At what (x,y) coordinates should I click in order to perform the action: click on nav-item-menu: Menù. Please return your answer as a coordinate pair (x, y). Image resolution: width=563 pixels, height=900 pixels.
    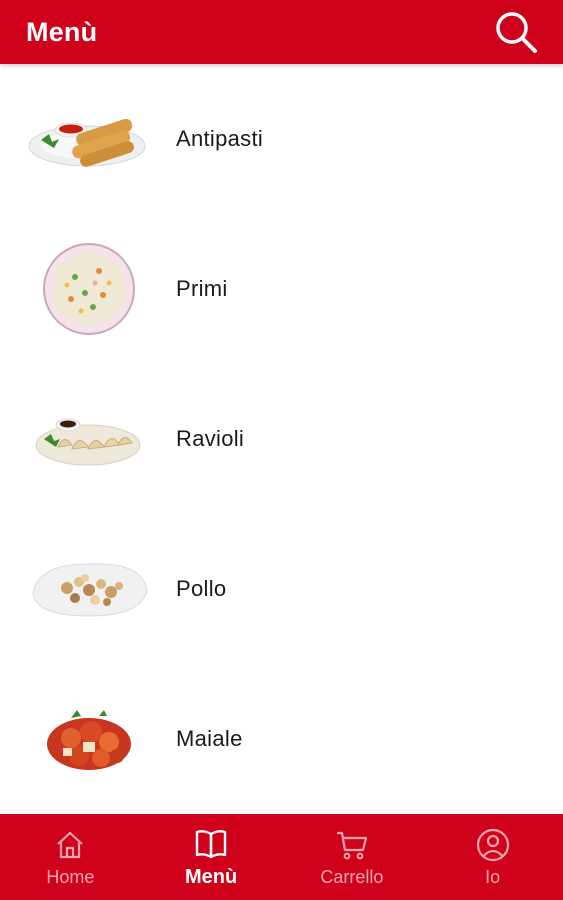
    Looking at the image, I should click on (211, 857).